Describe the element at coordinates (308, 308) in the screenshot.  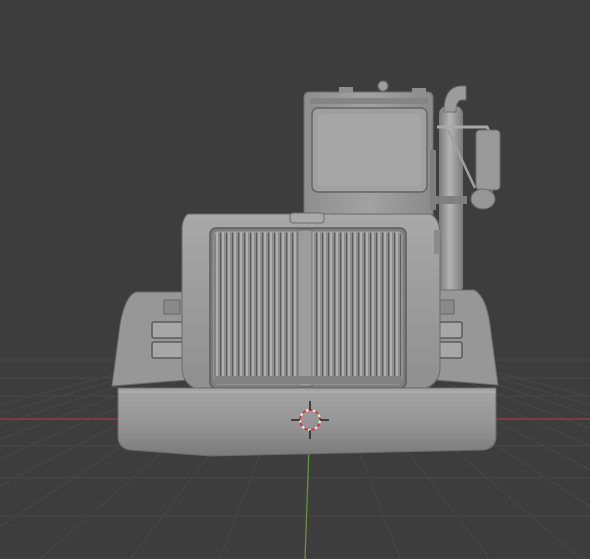
I see `radiator-grille` at that location.